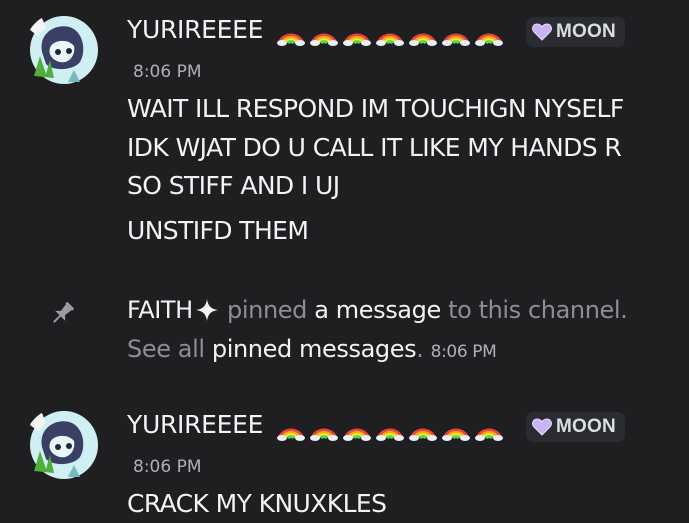  I want to click on message-text-line: UNSTIFD THEM, so click(218, 230).